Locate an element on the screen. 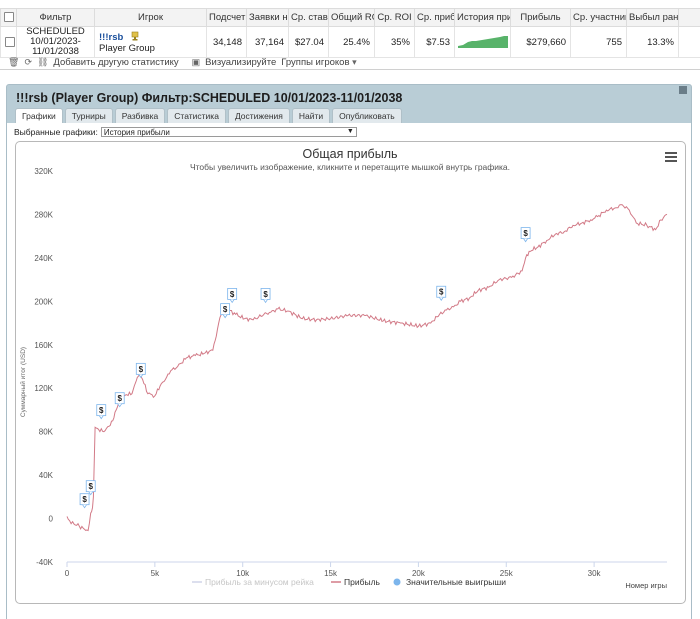 The image size is (700, 619). profit-history-sparkline is located at coordinates (483, 41).